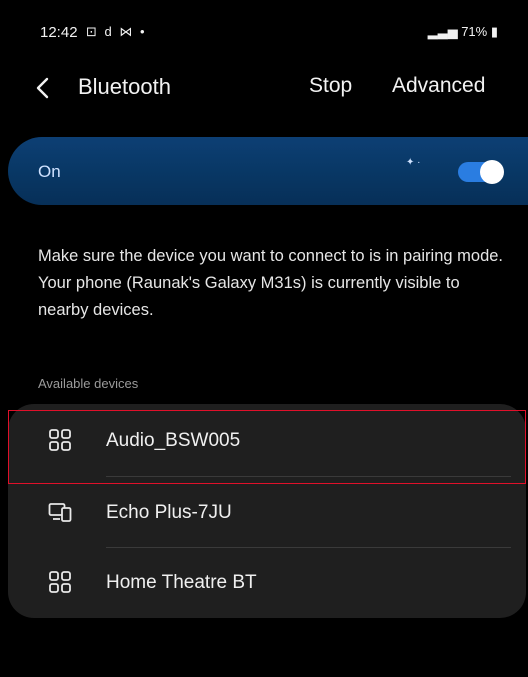 The width and height of the screenshot is (528, 677). What do you see at coordinates (60, 512) in the screenshot?
I see `computer-device-icon` at bounding box center [60, 512].